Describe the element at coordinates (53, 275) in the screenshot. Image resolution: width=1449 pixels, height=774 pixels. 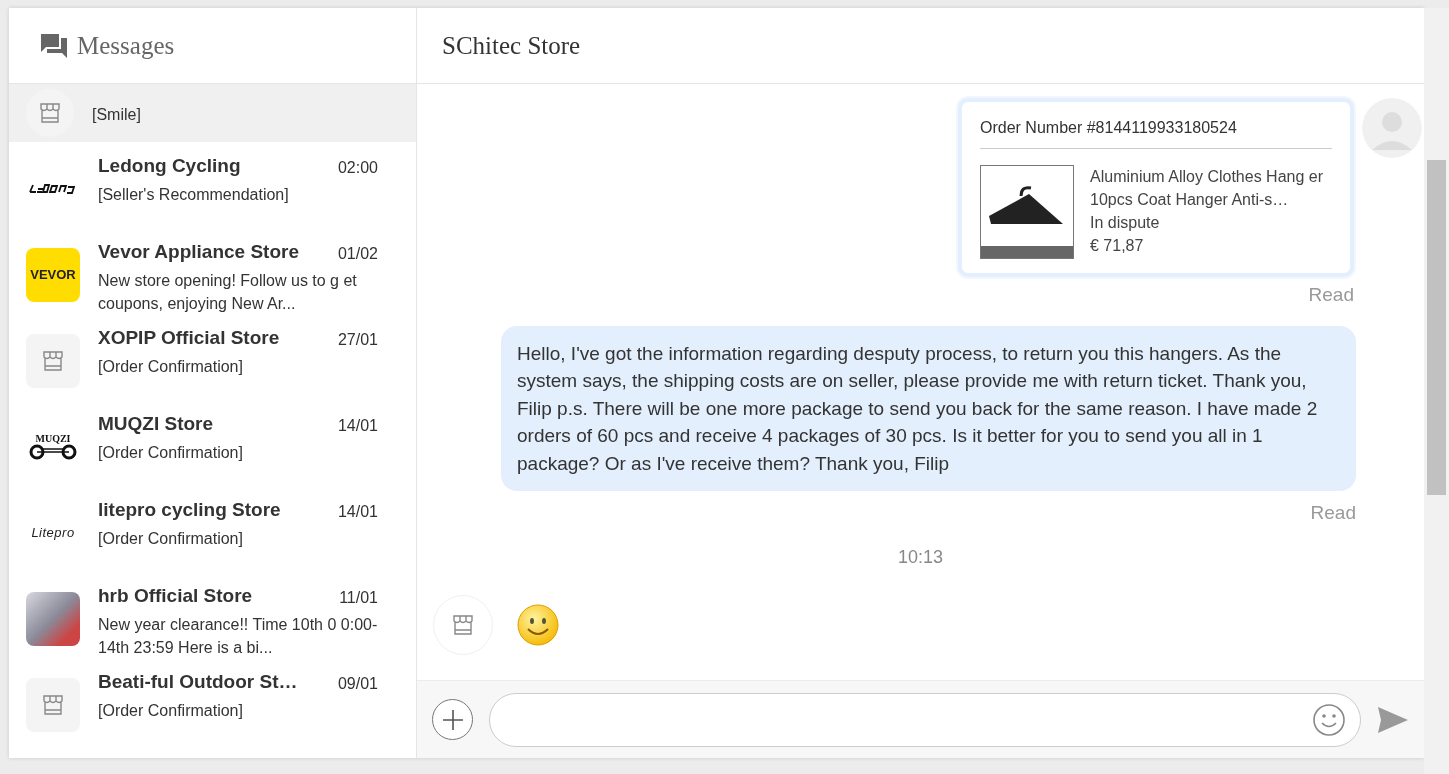
I see `vevor-logo: VEVOR` at that location.